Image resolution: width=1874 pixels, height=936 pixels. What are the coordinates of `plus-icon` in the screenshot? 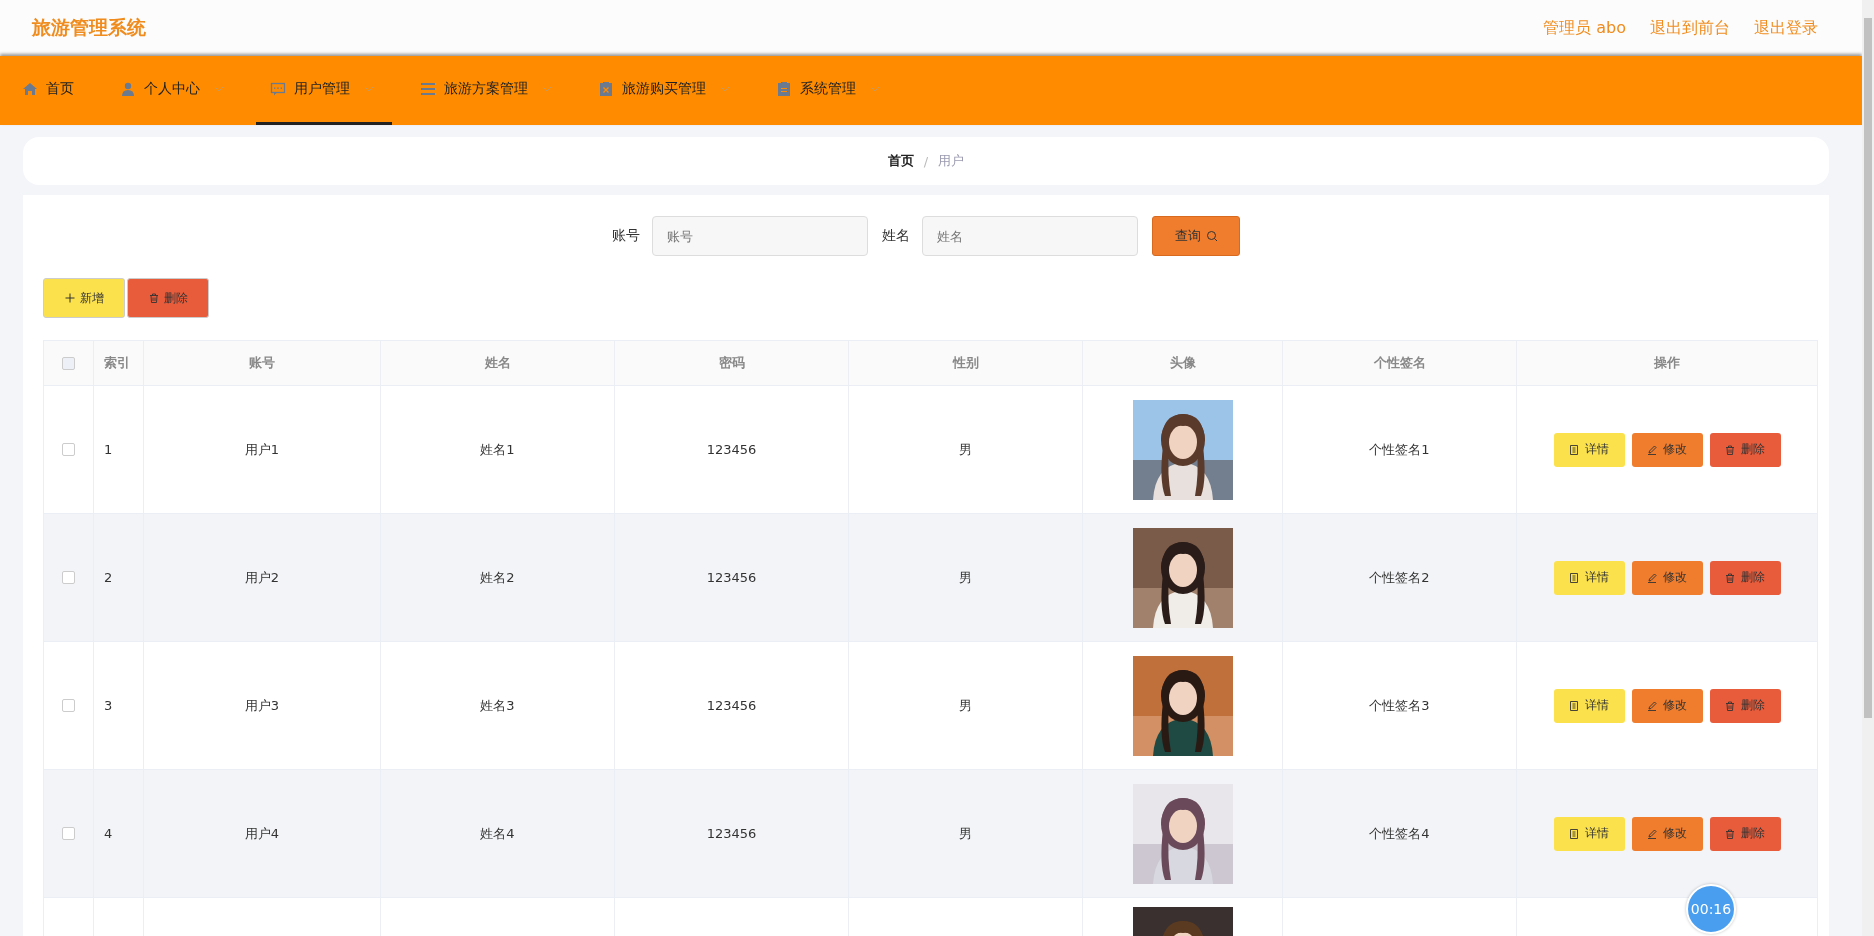 It's located at (69, 298).